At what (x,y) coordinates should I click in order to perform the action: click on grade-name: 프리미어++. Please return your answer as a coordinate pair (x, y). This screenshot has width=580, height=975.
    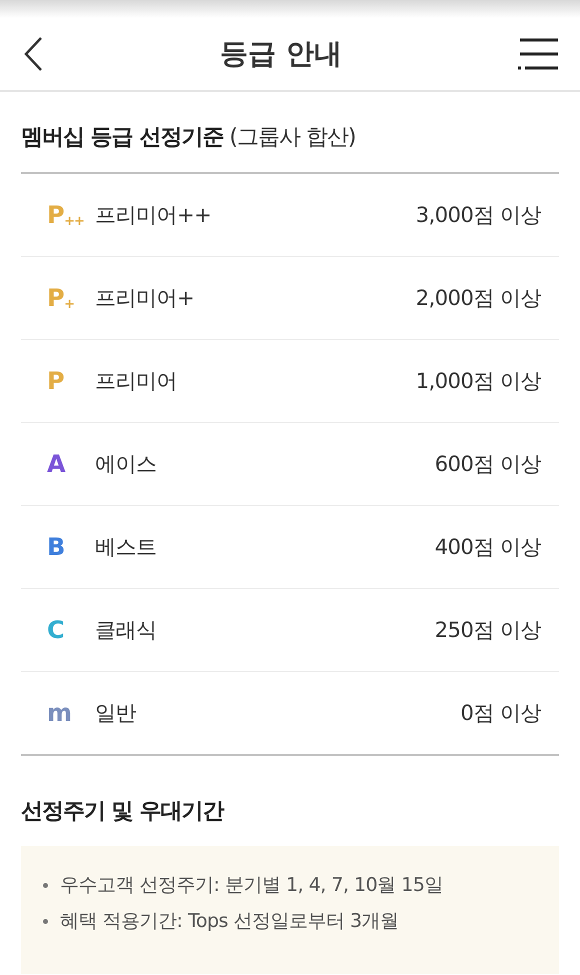
    Looking at the image, I should click on (153, 215).